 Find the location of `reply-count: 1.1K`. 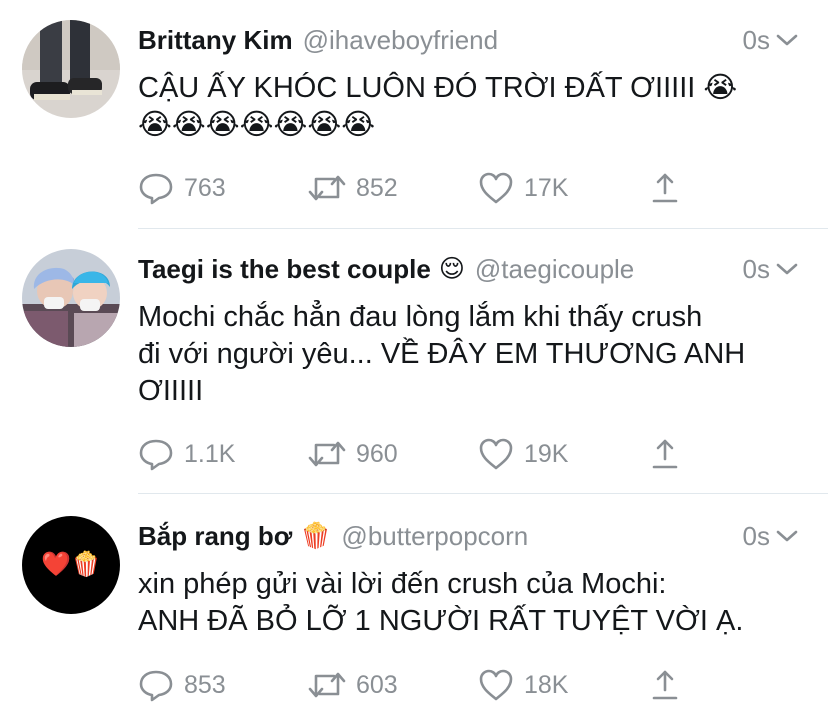

reply-count: 1.1K is located at coordinates (210, 453).